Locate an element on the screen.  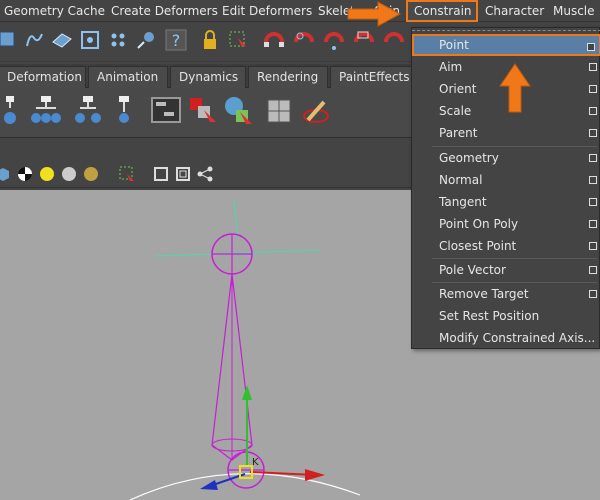
locator-line-top is located at coordinates (236, 219).